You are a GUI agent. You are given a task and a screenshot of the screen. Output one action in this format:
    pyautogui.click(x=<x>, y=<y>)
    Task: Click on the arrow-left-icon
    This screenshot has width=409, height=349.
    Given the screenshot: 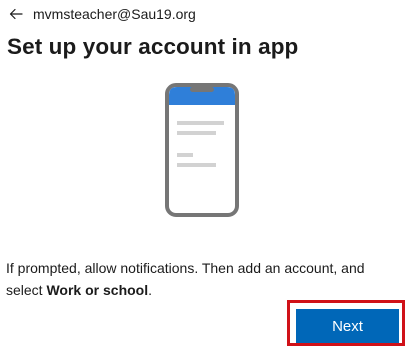 What is the action you would take?
    pyautogui.click(x=16, y=14)
    